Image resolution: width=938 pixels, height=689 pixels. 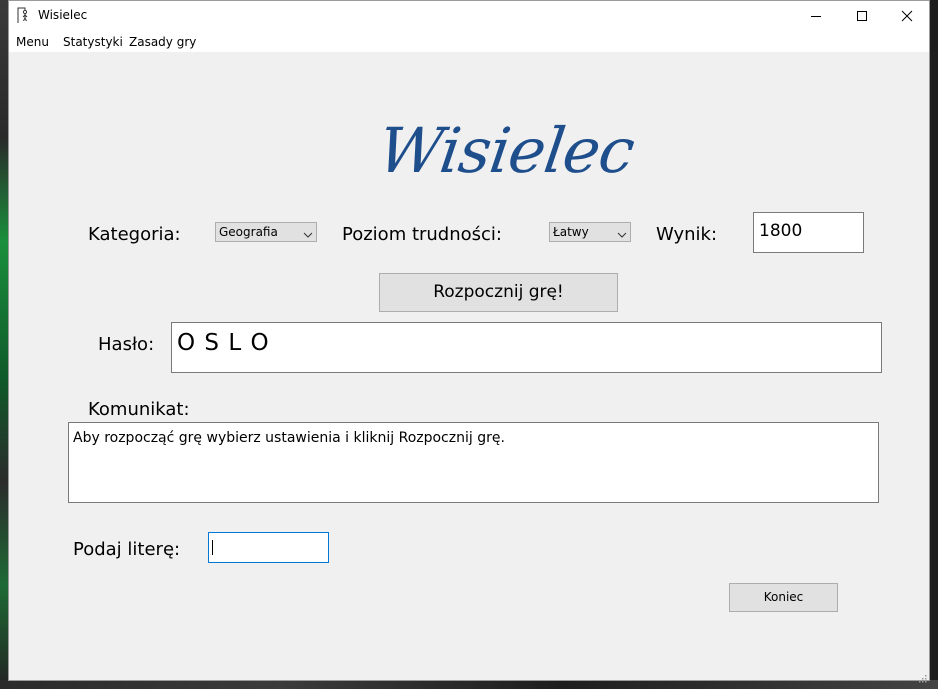 I want to click on category-select: Geografia, so click(x=266, y=232).